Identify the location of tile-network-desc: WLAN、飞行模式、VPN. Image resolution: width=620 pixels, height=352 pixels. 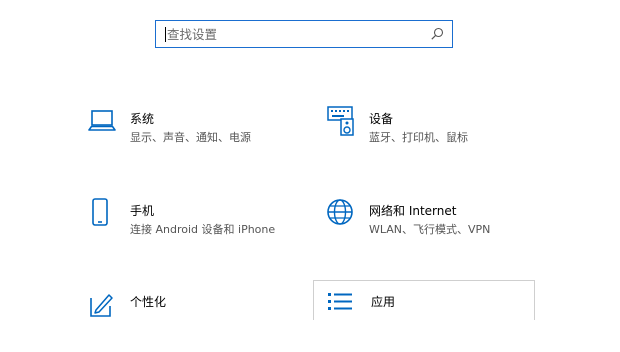
(430, 229).